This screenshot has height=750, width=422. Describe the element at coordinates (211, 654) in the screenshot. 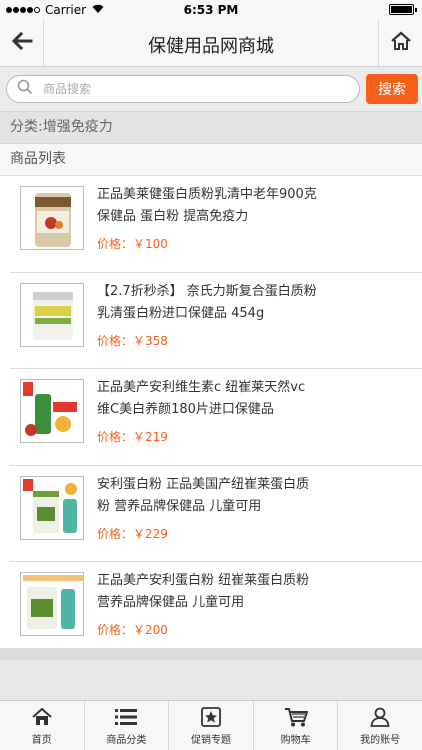

I see `list-footer-divider` at that location.